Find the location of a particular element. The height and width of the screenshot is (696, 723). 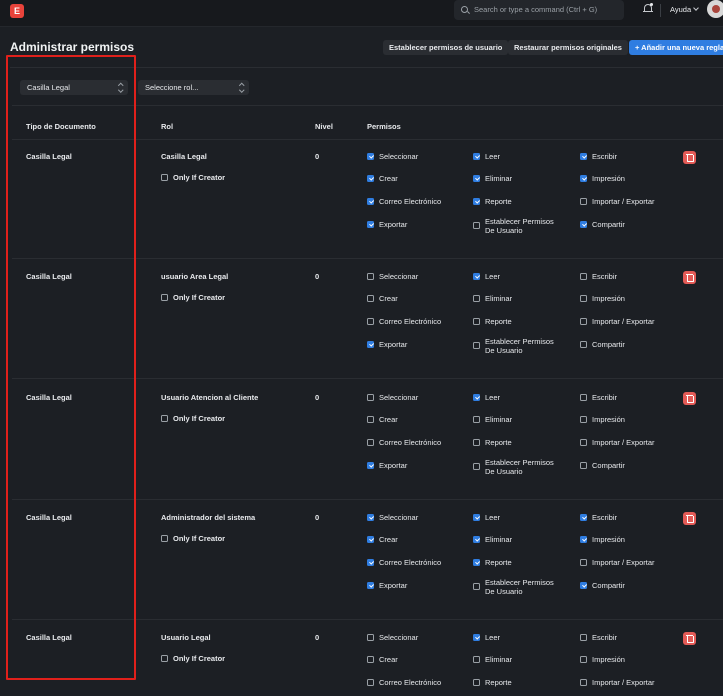

doctype-select: Casilla Legal is located at coordinates (74, 87).